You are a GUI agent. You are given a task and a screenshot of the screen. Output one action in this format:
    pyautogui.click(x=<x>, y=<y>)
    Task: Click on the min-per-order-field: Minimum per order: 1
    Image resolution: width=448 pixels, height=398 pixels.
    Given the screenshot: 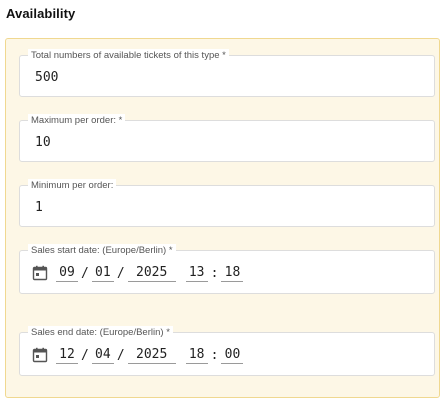 What is the action you would take?
    pyautogui.click(x=227, y=203)
    